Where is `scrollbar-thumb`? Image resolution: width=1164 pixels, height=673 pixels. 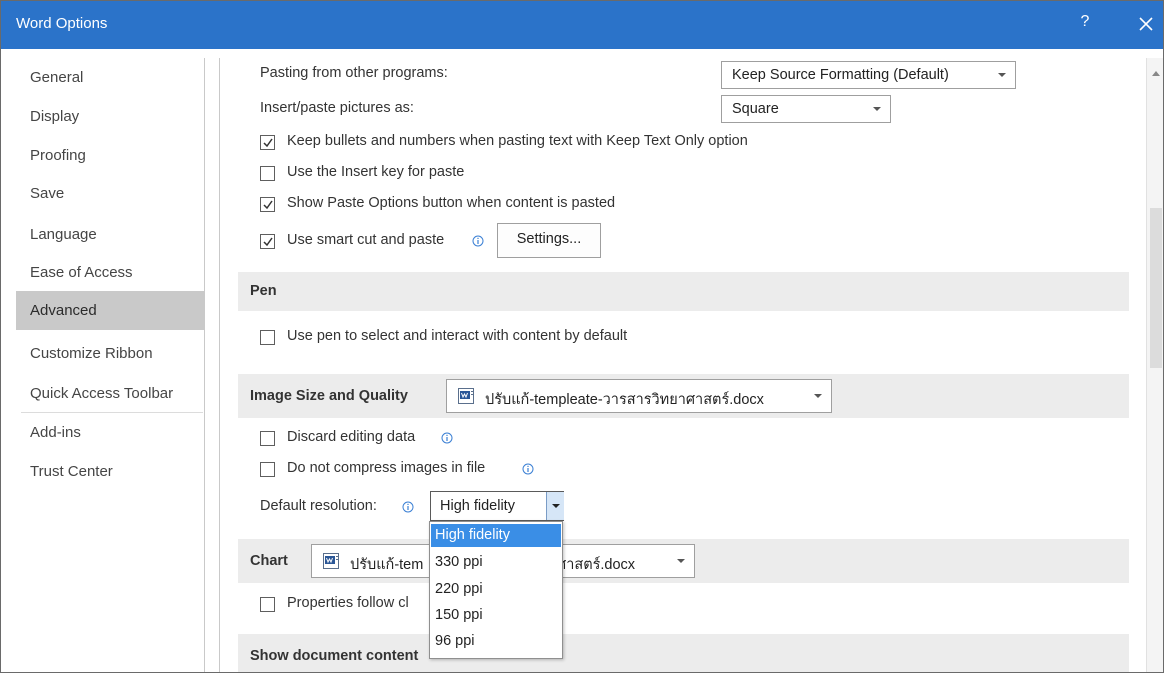 scrollbar-thumb is located at coordinates (1156, 288).